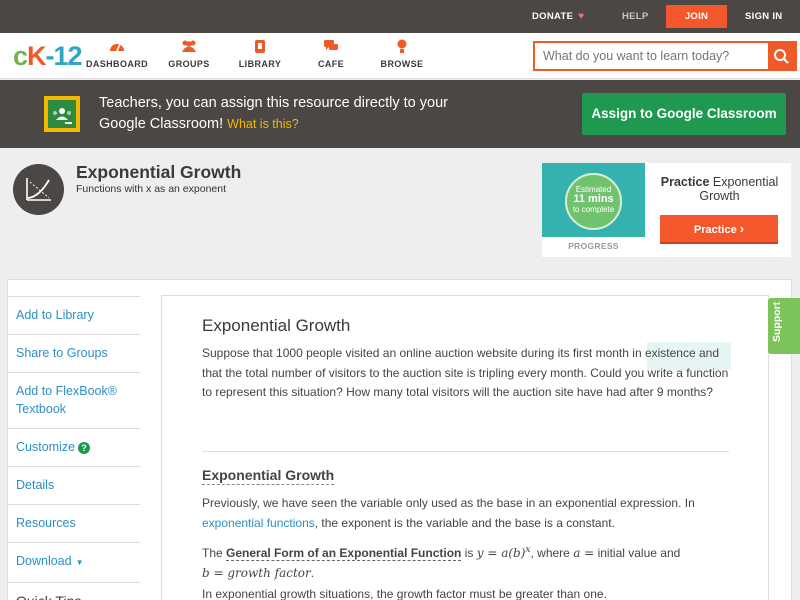  What do you see at coordinates (20, 56) in the screenshot?
I see `logo-c: c` at bounding box center [20, 56].